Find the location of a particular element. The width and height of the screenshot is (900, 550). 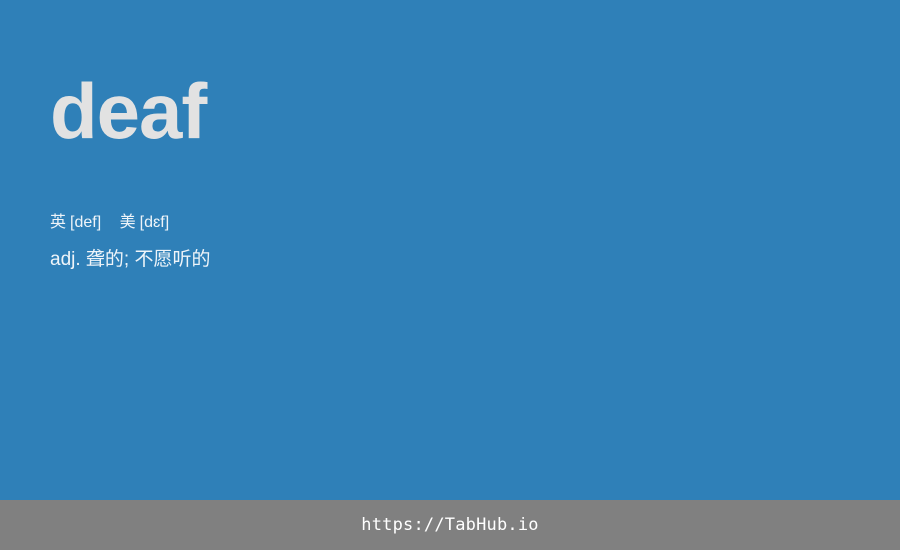

phonetic-us-ipa: [dɛf] is located at coordinates (154, 222).